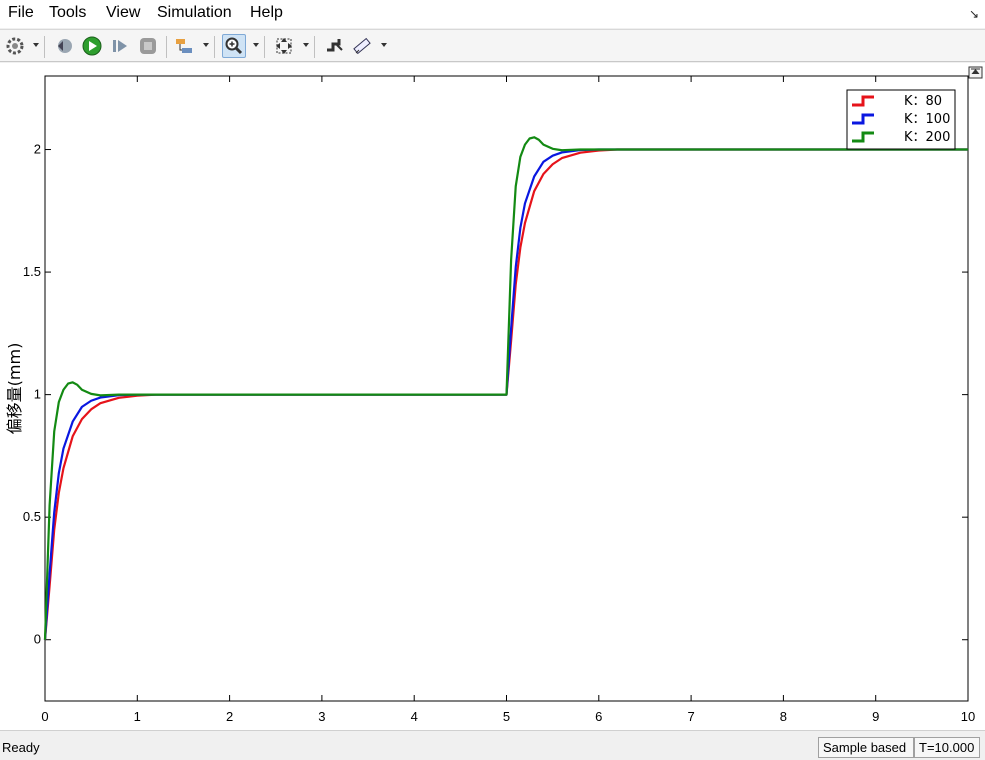 The height and width of the screenshot is (760, 985). I want to click on x-tick-label: 5, so click(506, 716).